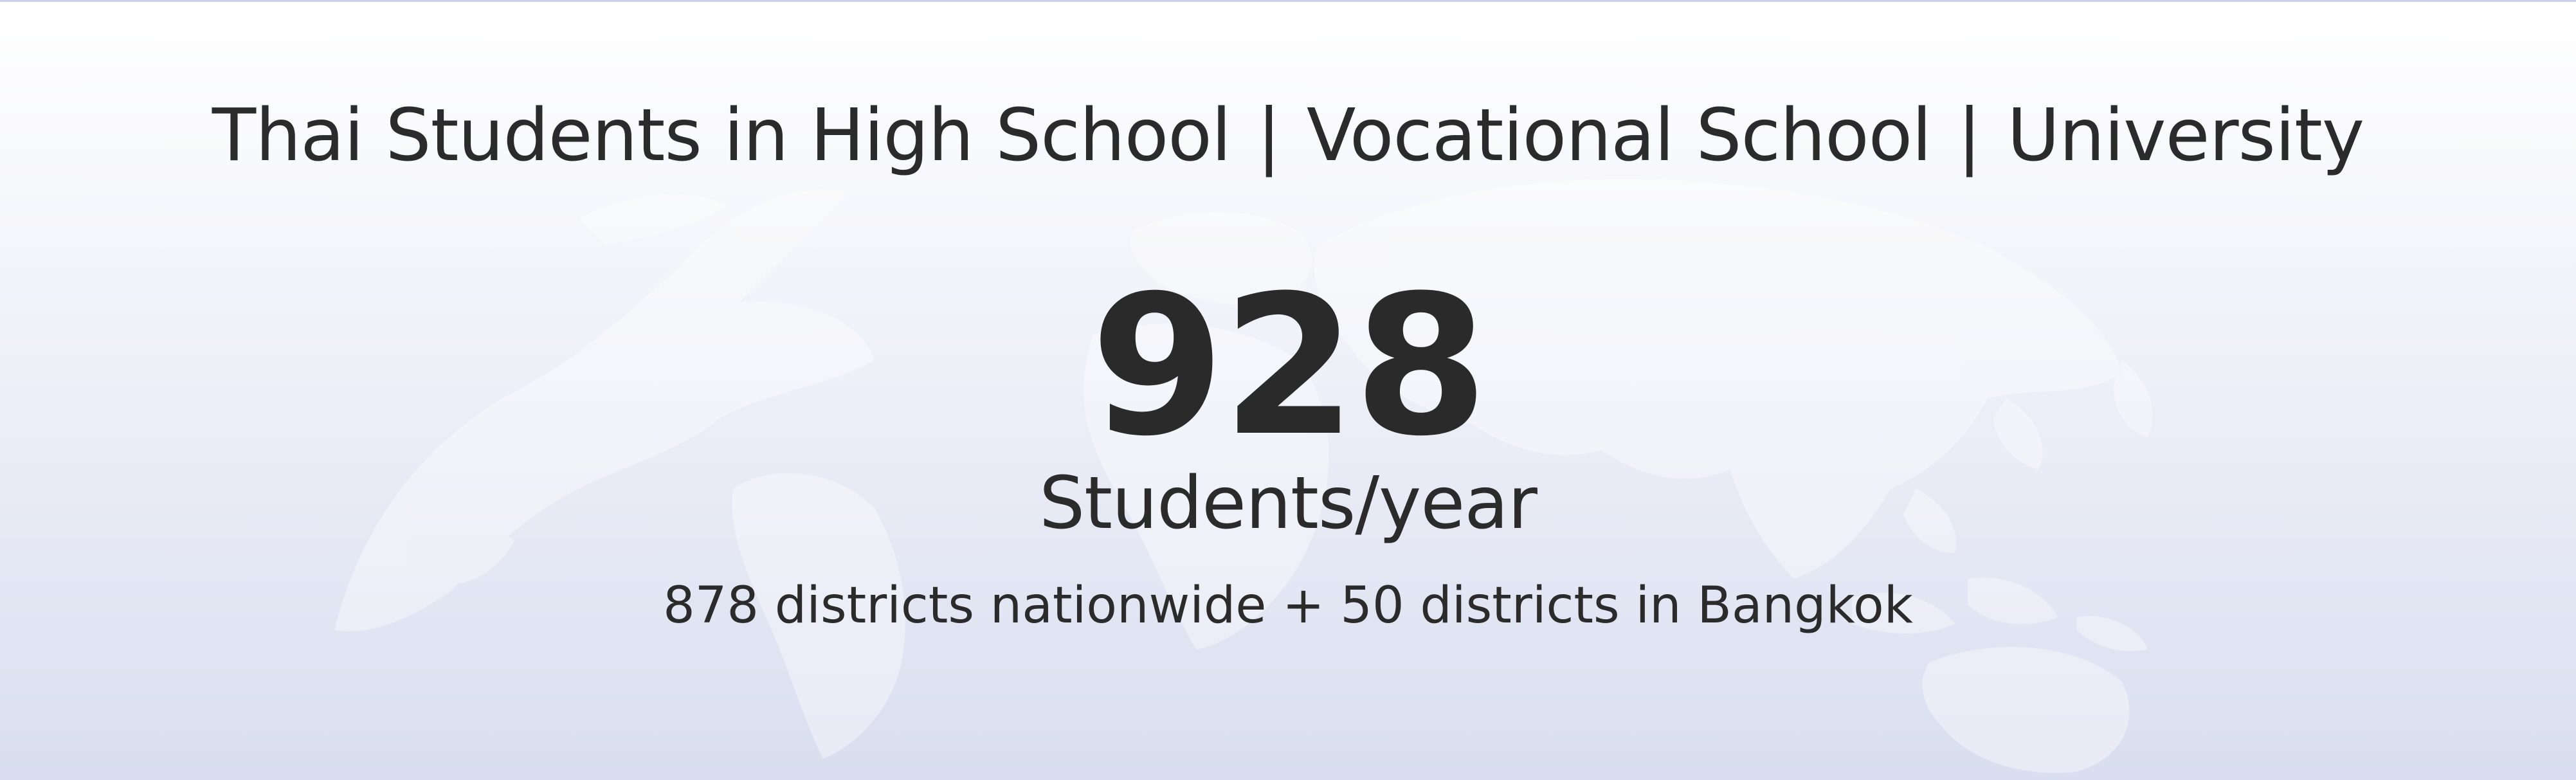 The image size is (2576, 780). What do you see at coordinates (1288, 504) in the screenshot?
I see `student-count-unit: Students/year` at bounding box center [1288, 504].